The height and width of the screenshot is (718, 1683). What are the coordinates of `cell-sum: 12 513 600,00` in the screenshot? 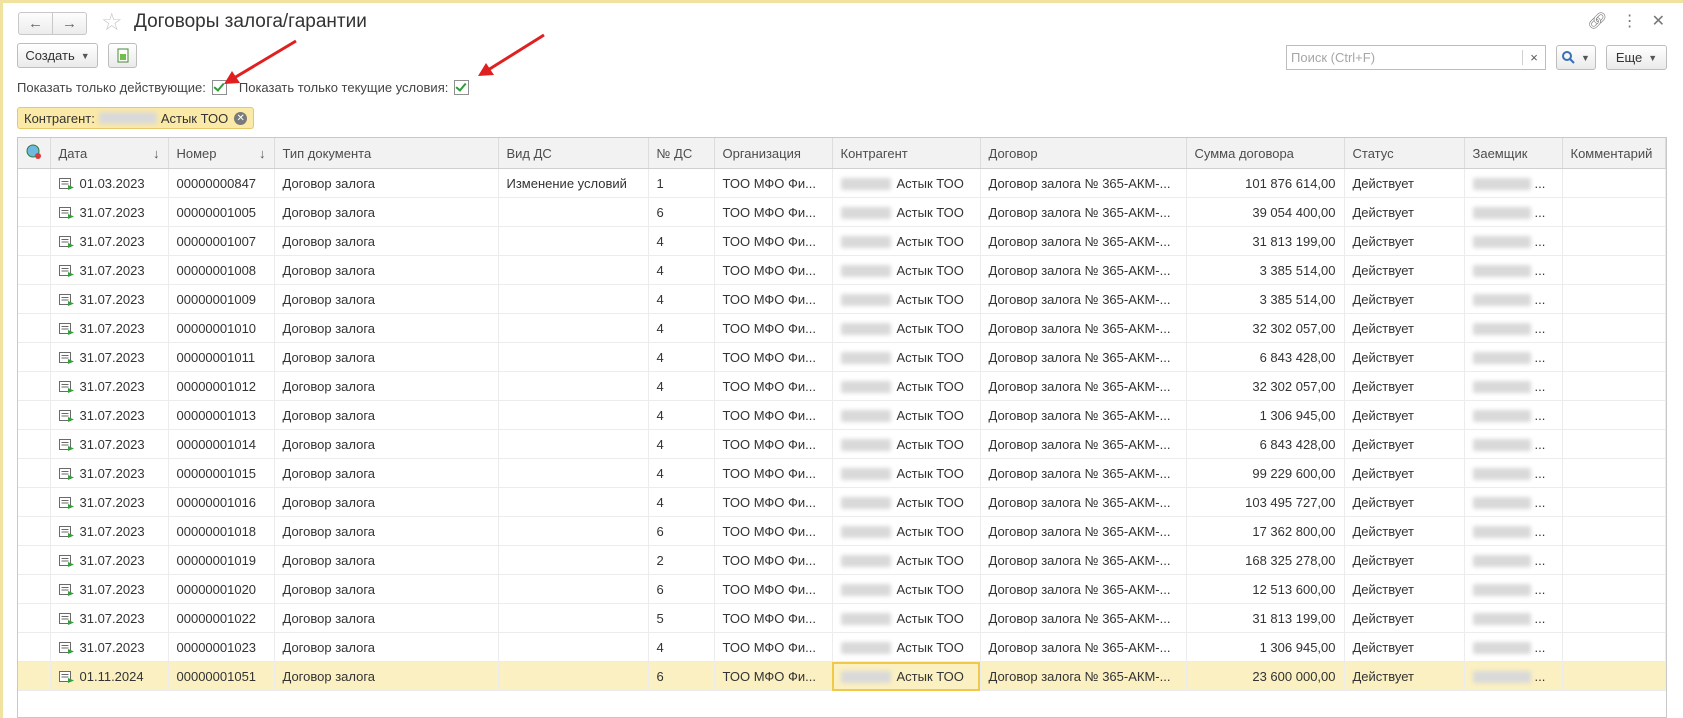 It's located at (1265, 589).